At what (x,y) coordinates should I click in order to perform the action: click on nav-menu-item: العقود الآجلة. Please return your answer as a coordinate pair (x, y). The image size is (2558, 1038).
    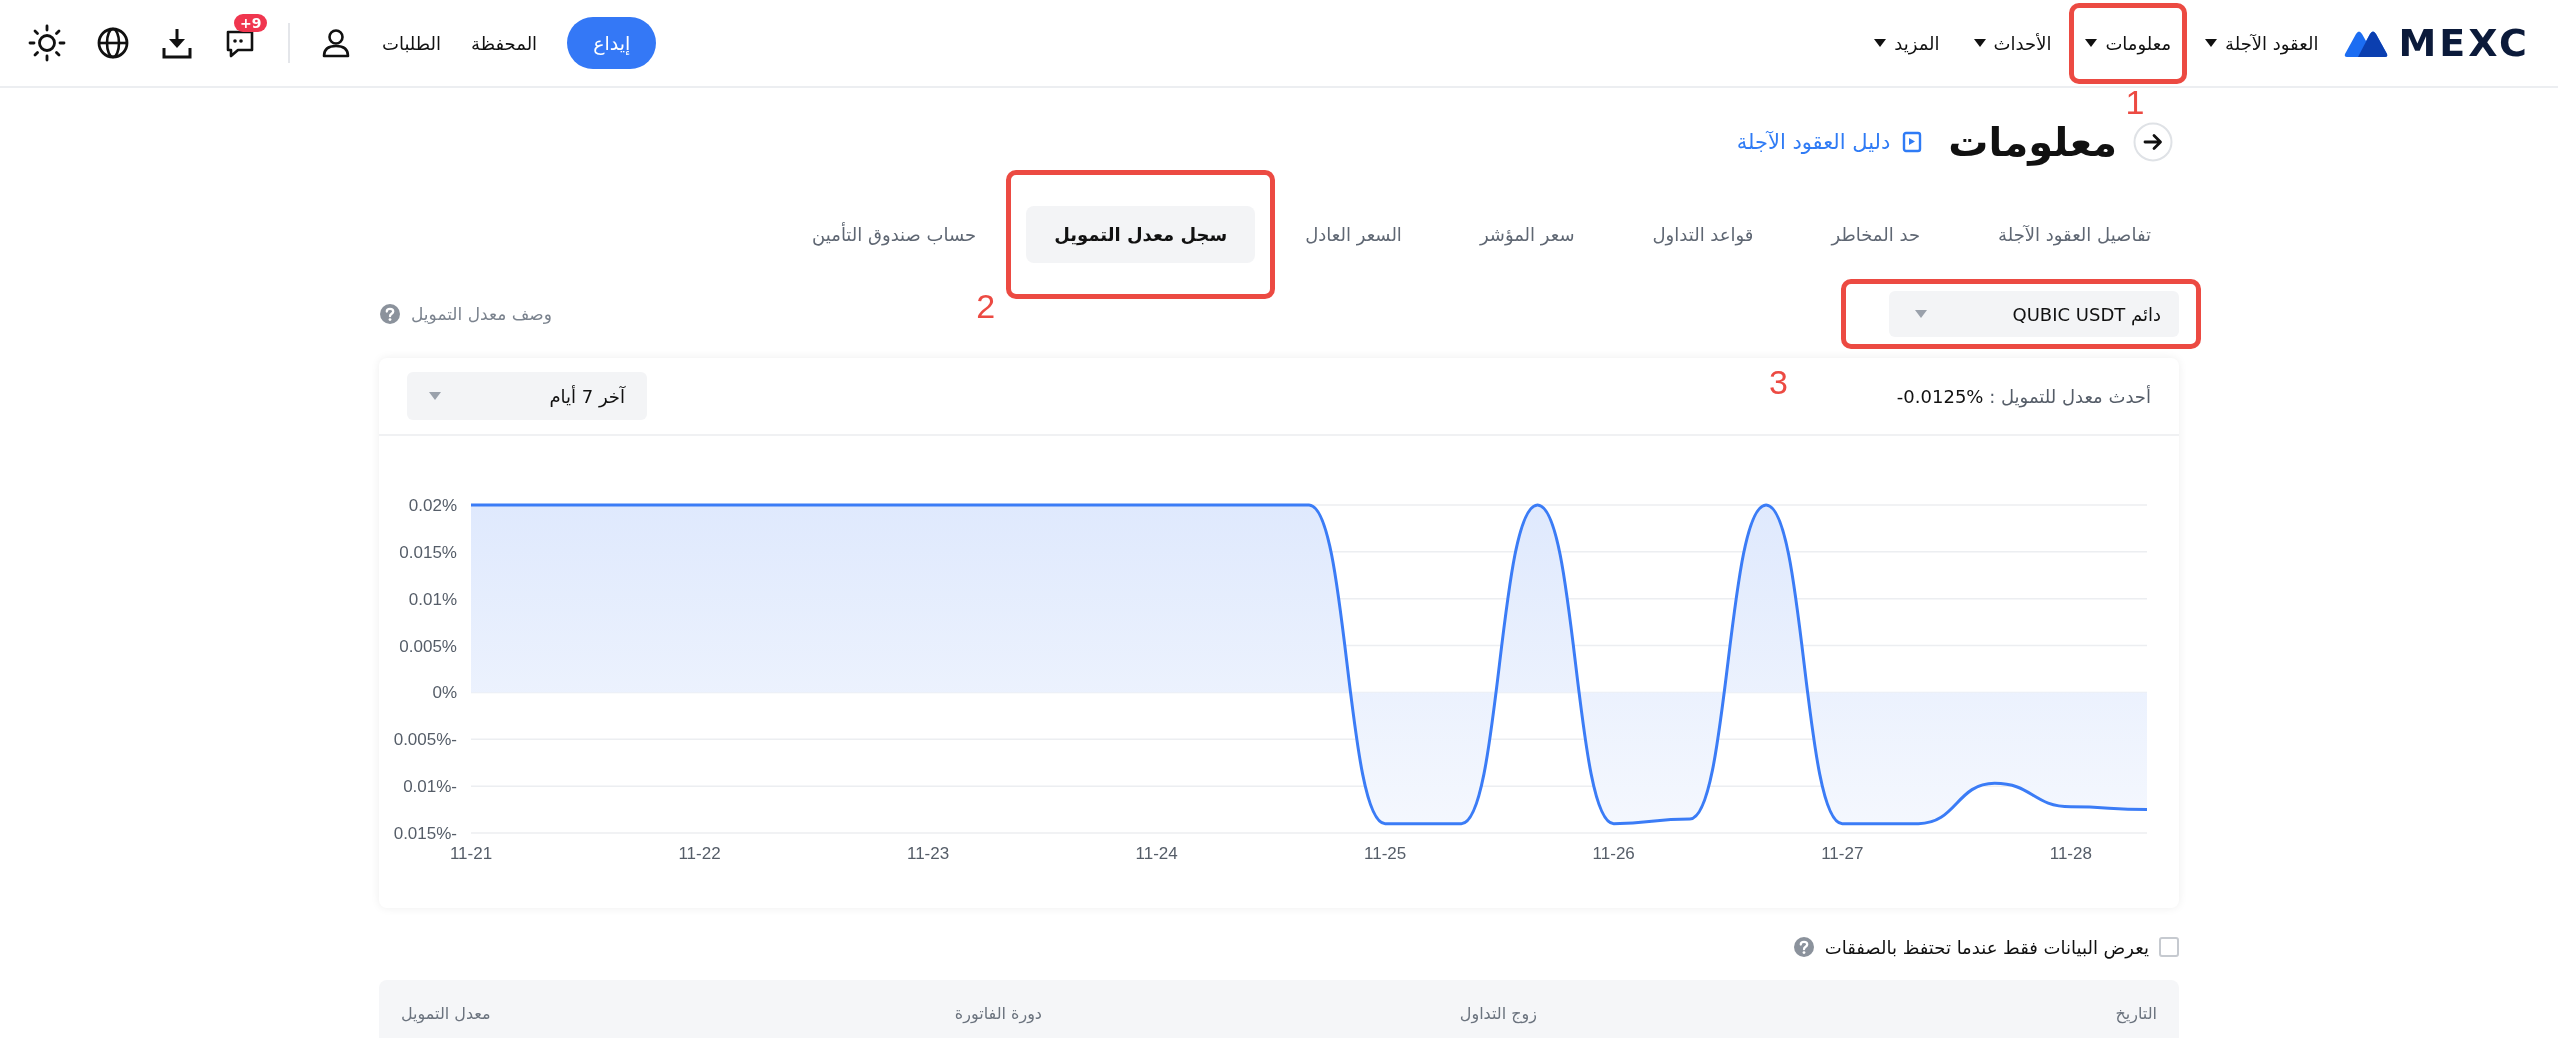
    Looking at the image, I should click on (2262, 43).